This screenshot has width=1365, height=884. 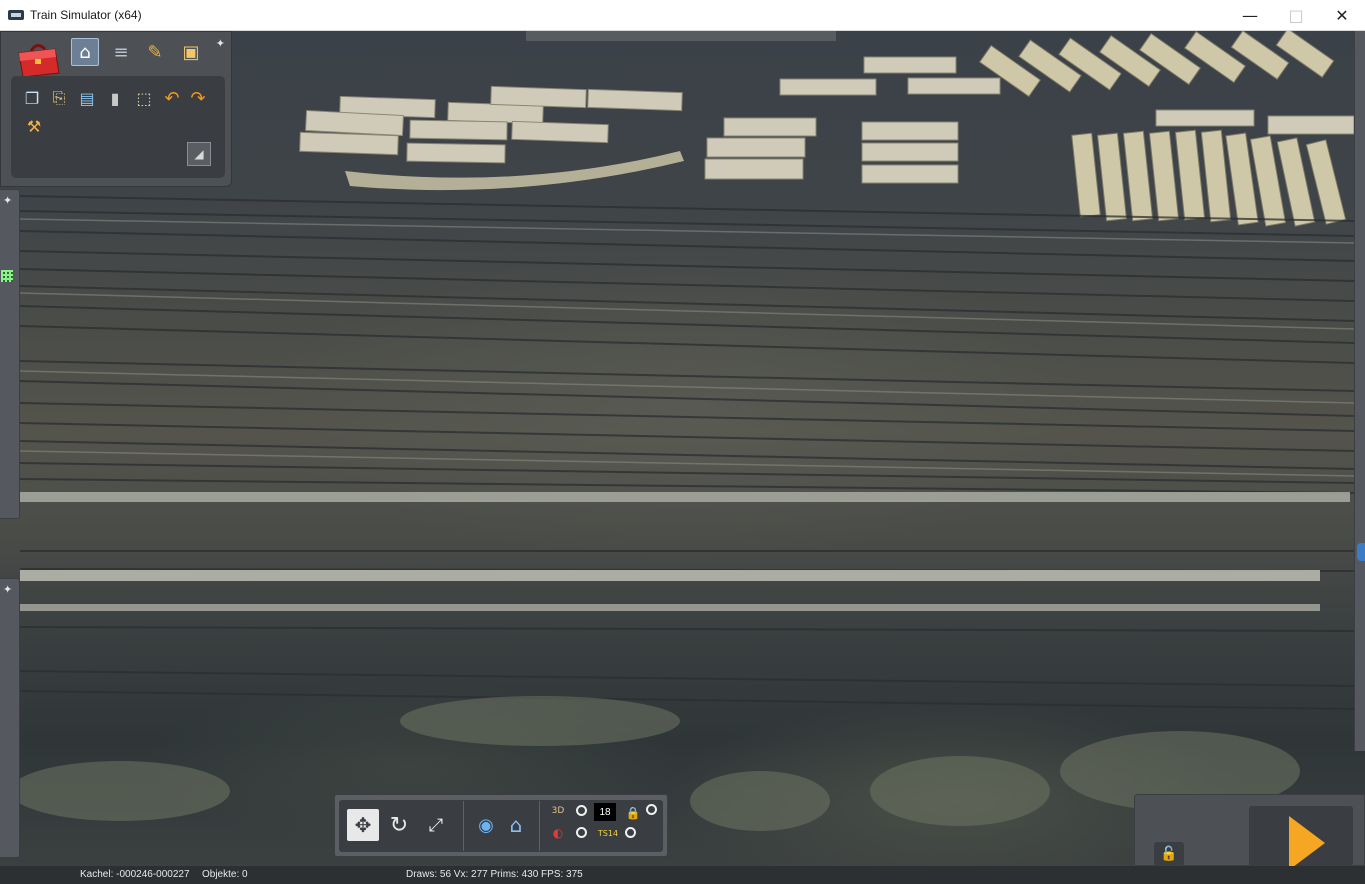 I want to click on grid-size-badge: 18, so click(x=605, y=812).